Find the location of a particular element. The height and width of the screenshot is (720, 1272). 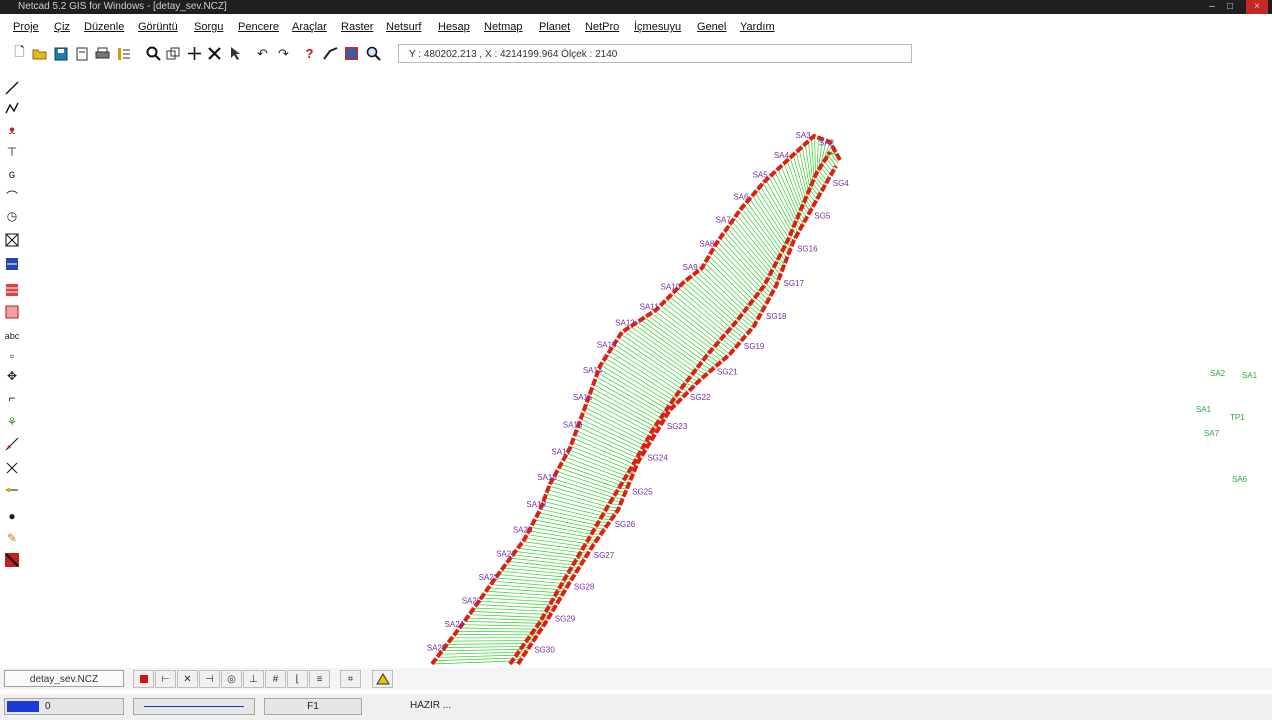

delete-icon is located at coordinates (214, 53).